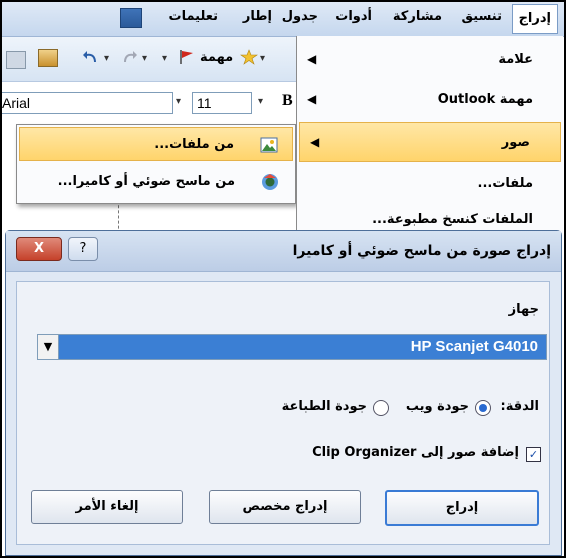 The image size is (566, 558). Describe the element at coordinates (131, 18) in the screenshot. I see `window-restore-icon` at that location.